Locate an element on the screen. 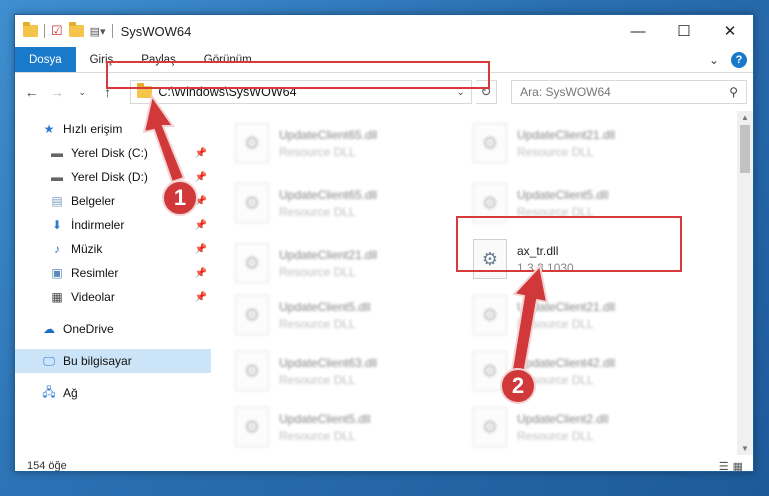 This screenshot has width=769, height=496. sidebar-item-this-pc: 🖵 Bu bilgisayar is located at coordinates (113, 361).